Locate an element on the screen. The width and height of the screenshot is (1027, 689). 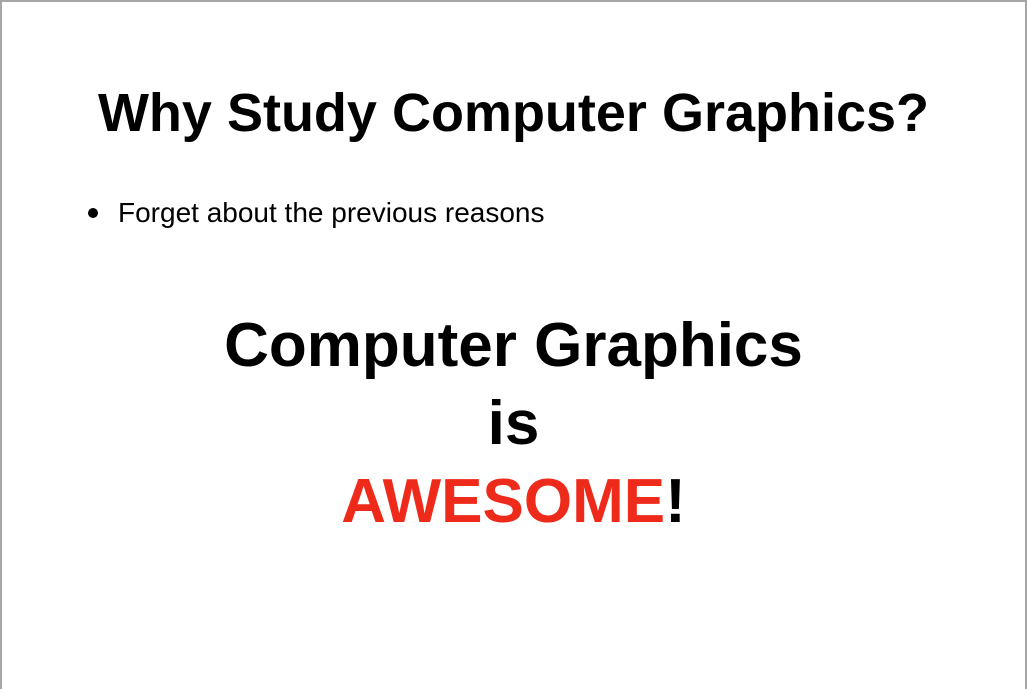
exclamation-mark: ! is located at coordinates (675, 501).